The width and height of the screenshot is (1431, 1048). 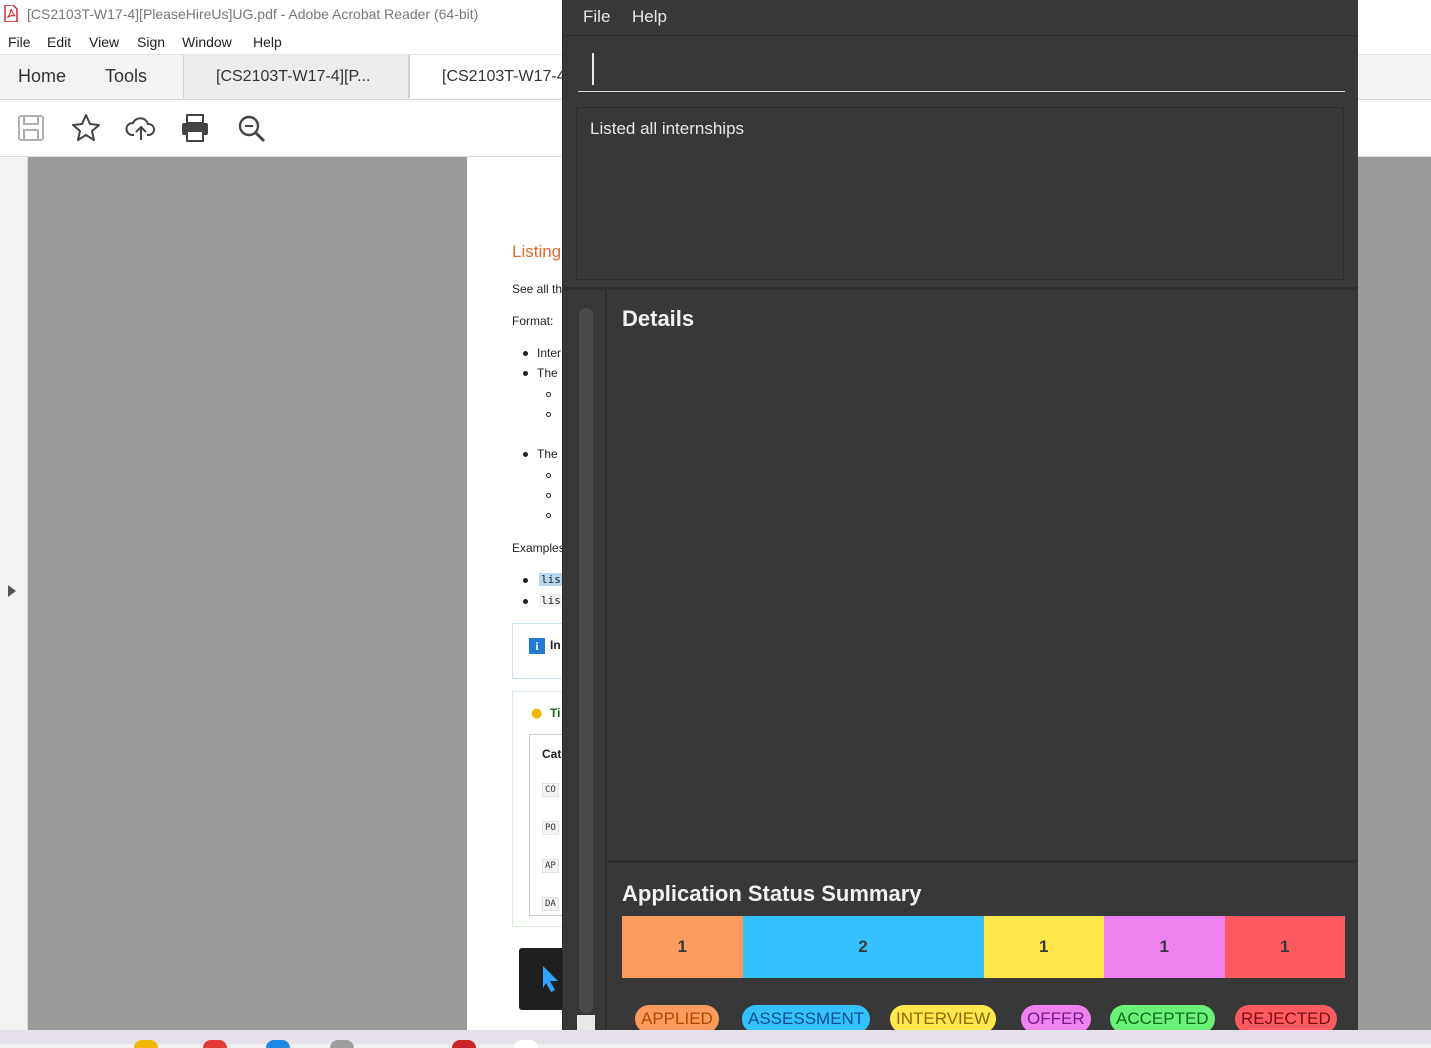 I want to click on status-bar: 12111, so click(x=983, y=947).